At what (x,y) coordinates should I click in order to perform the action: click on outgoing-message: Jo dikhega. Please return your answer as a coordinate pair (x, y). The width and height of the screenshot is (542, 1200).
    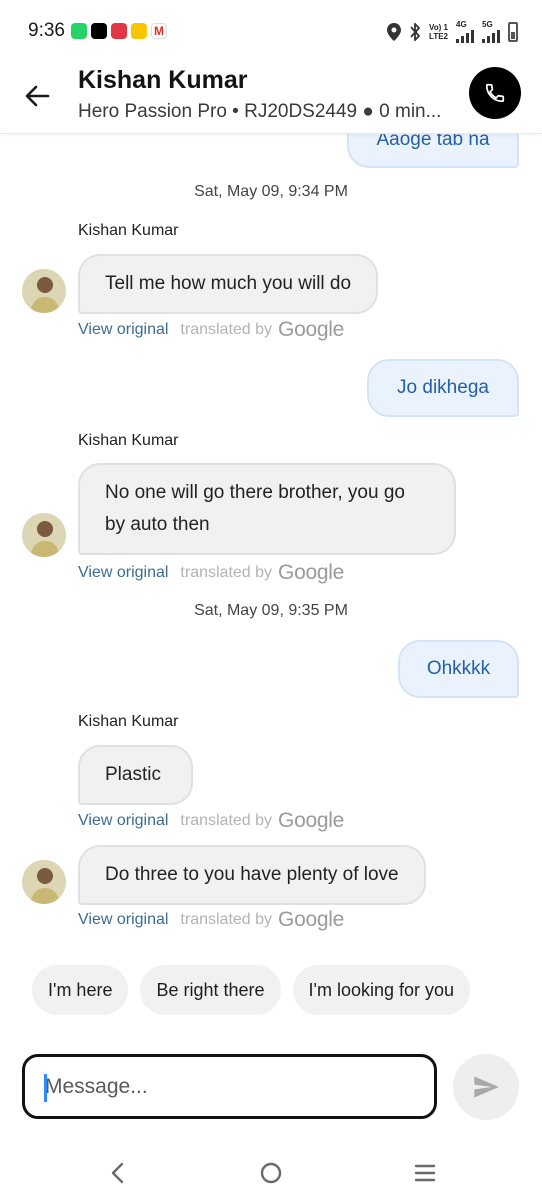
    Looking at the image, I should click on (443, 388).